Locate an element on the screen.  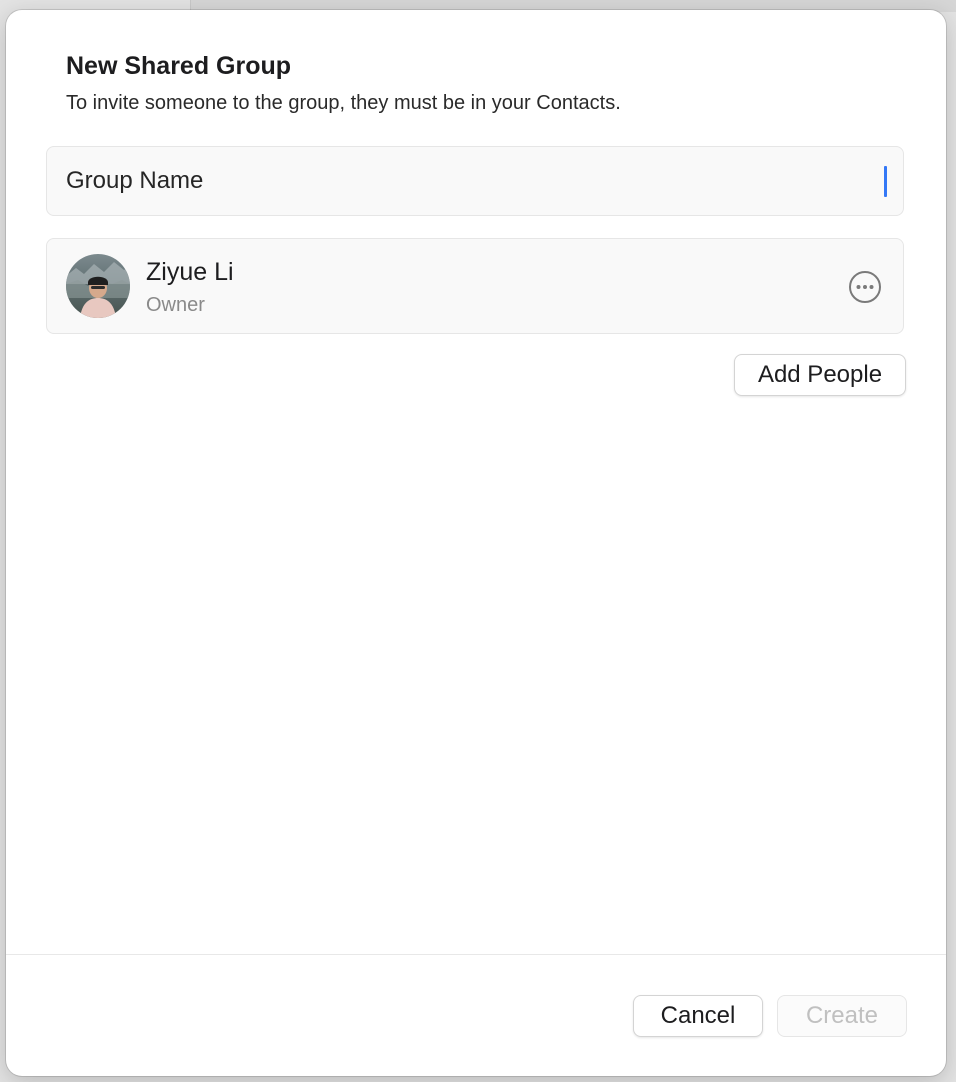
more-options-button is located at coordinates (865, 287).